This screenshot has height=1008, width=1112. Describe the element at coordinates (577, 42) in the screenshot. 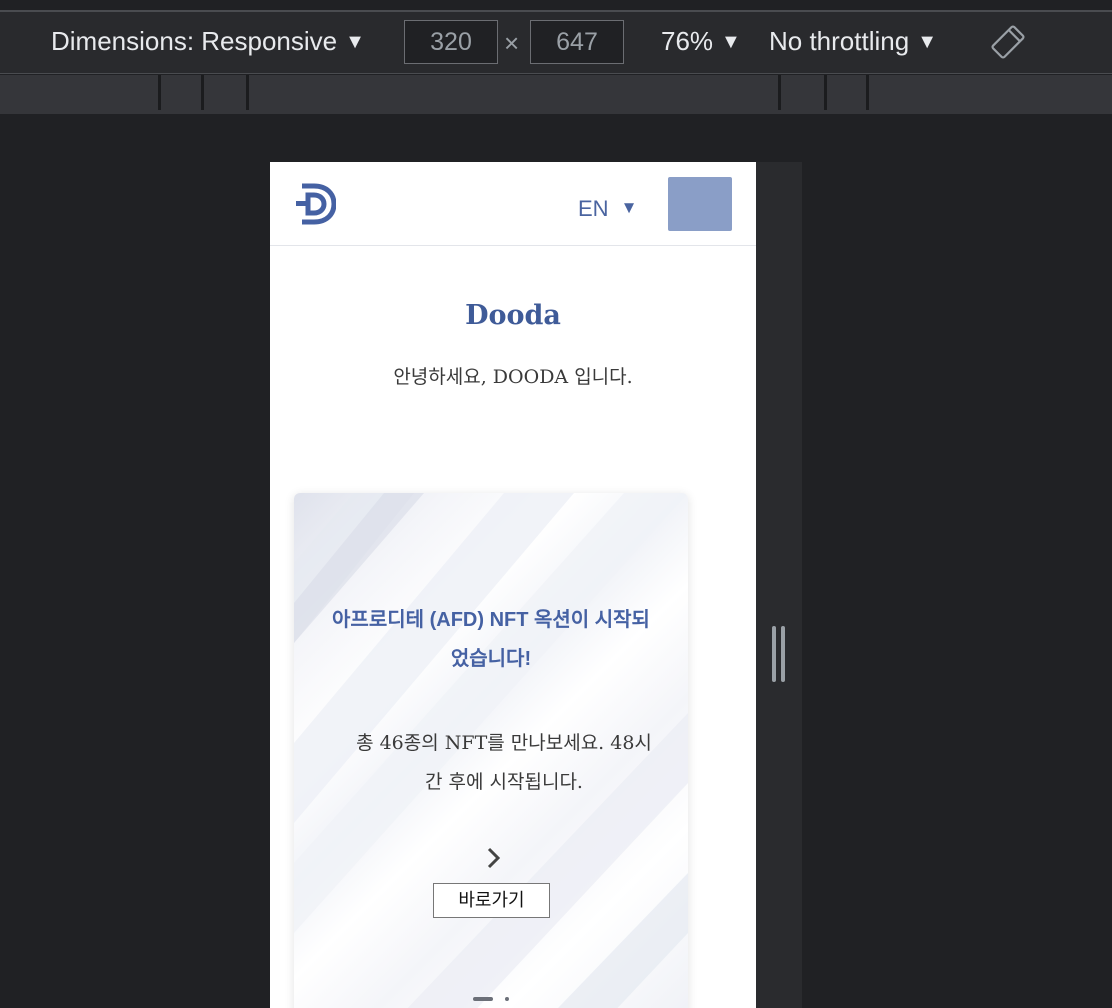

I see `height-input: 647` at that location.